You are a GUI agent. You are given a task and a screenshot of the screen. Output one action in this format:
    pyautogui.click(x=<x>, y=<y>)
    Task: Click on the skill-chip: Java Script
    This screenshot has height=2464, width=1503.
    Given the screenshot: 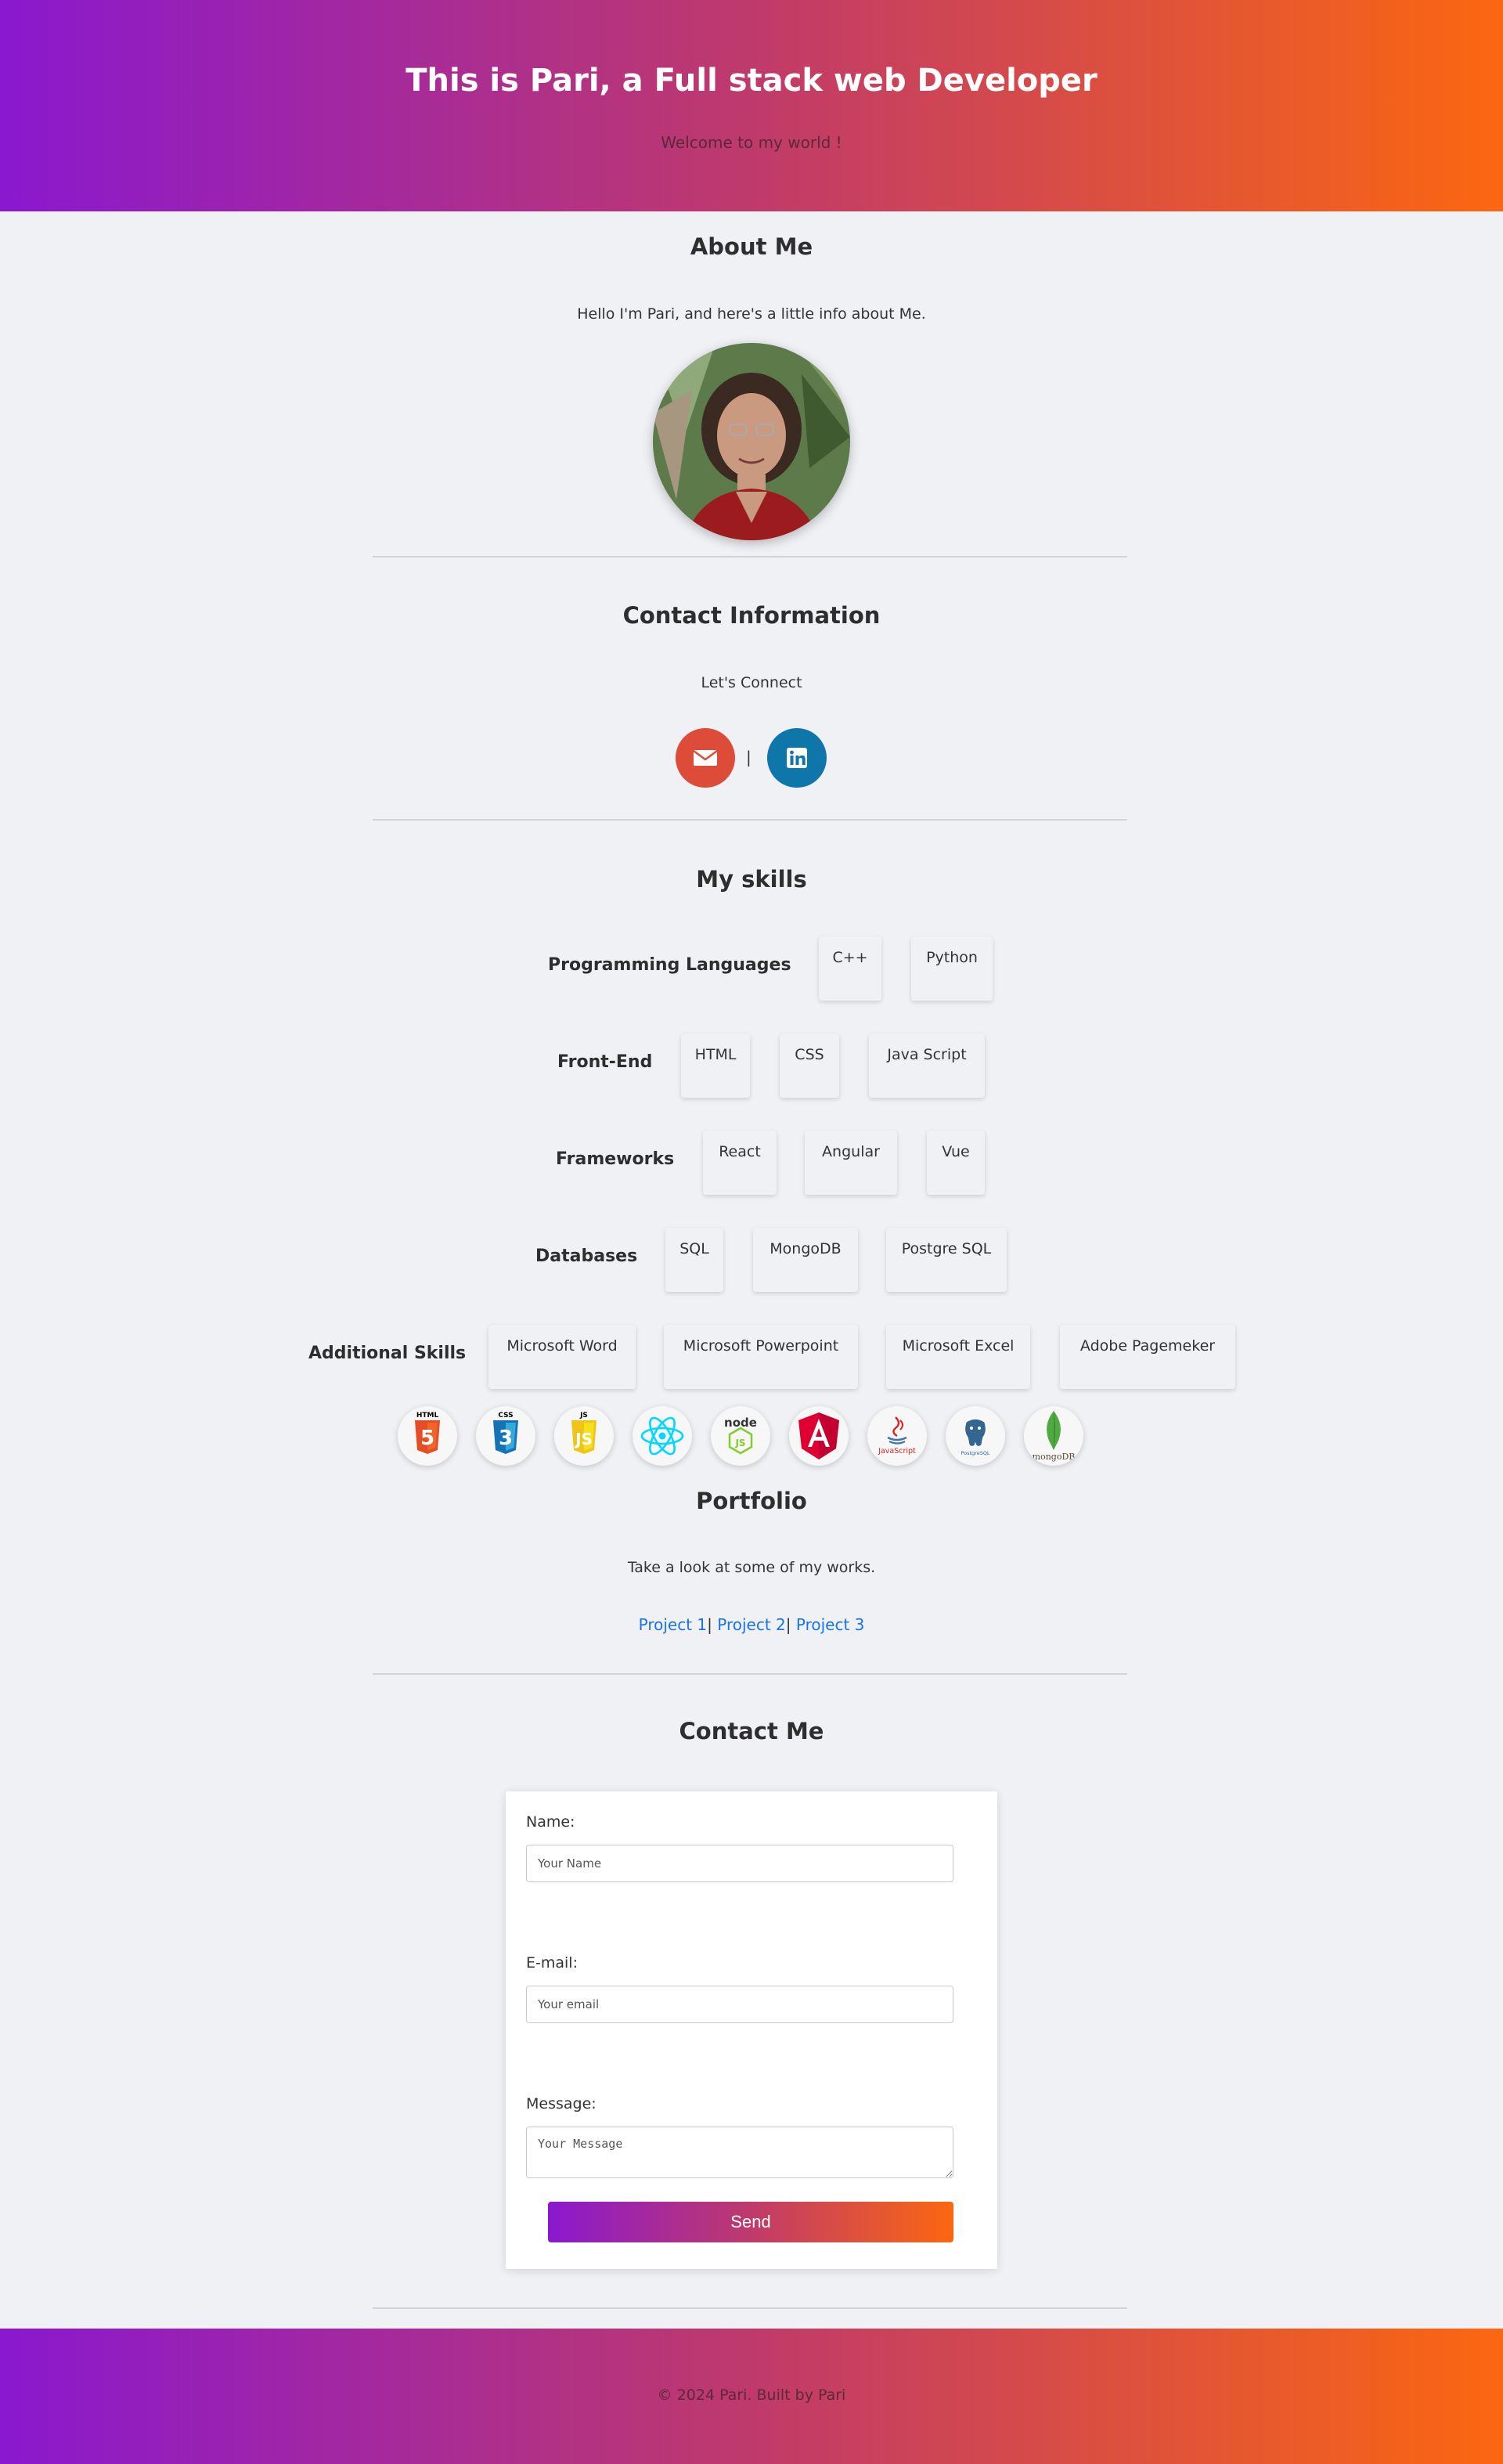 What is the action you would take?
    pyautogui.click(x=927, y=1066)
    